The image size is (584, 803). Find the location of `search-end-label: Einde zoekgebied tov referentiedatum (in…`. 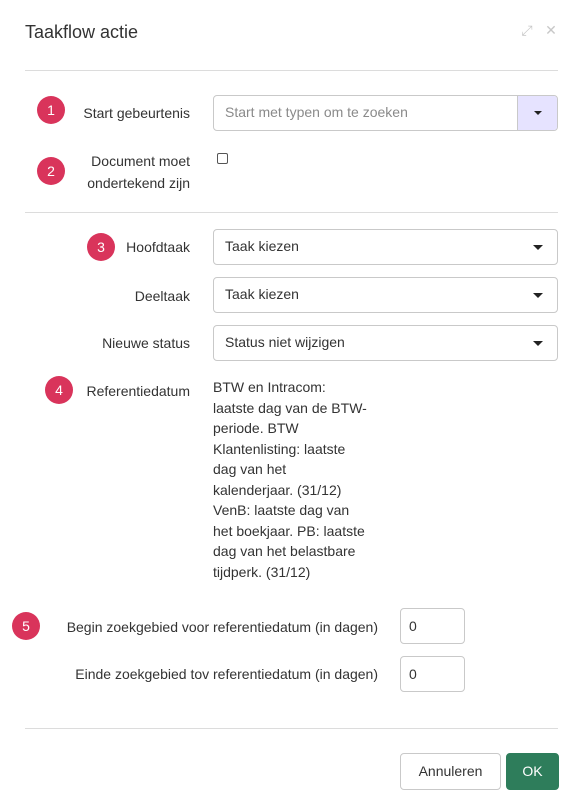

search-end-label: Einde zoekgebied tov referentiedatum (in… is located at coordinates (226, 674).